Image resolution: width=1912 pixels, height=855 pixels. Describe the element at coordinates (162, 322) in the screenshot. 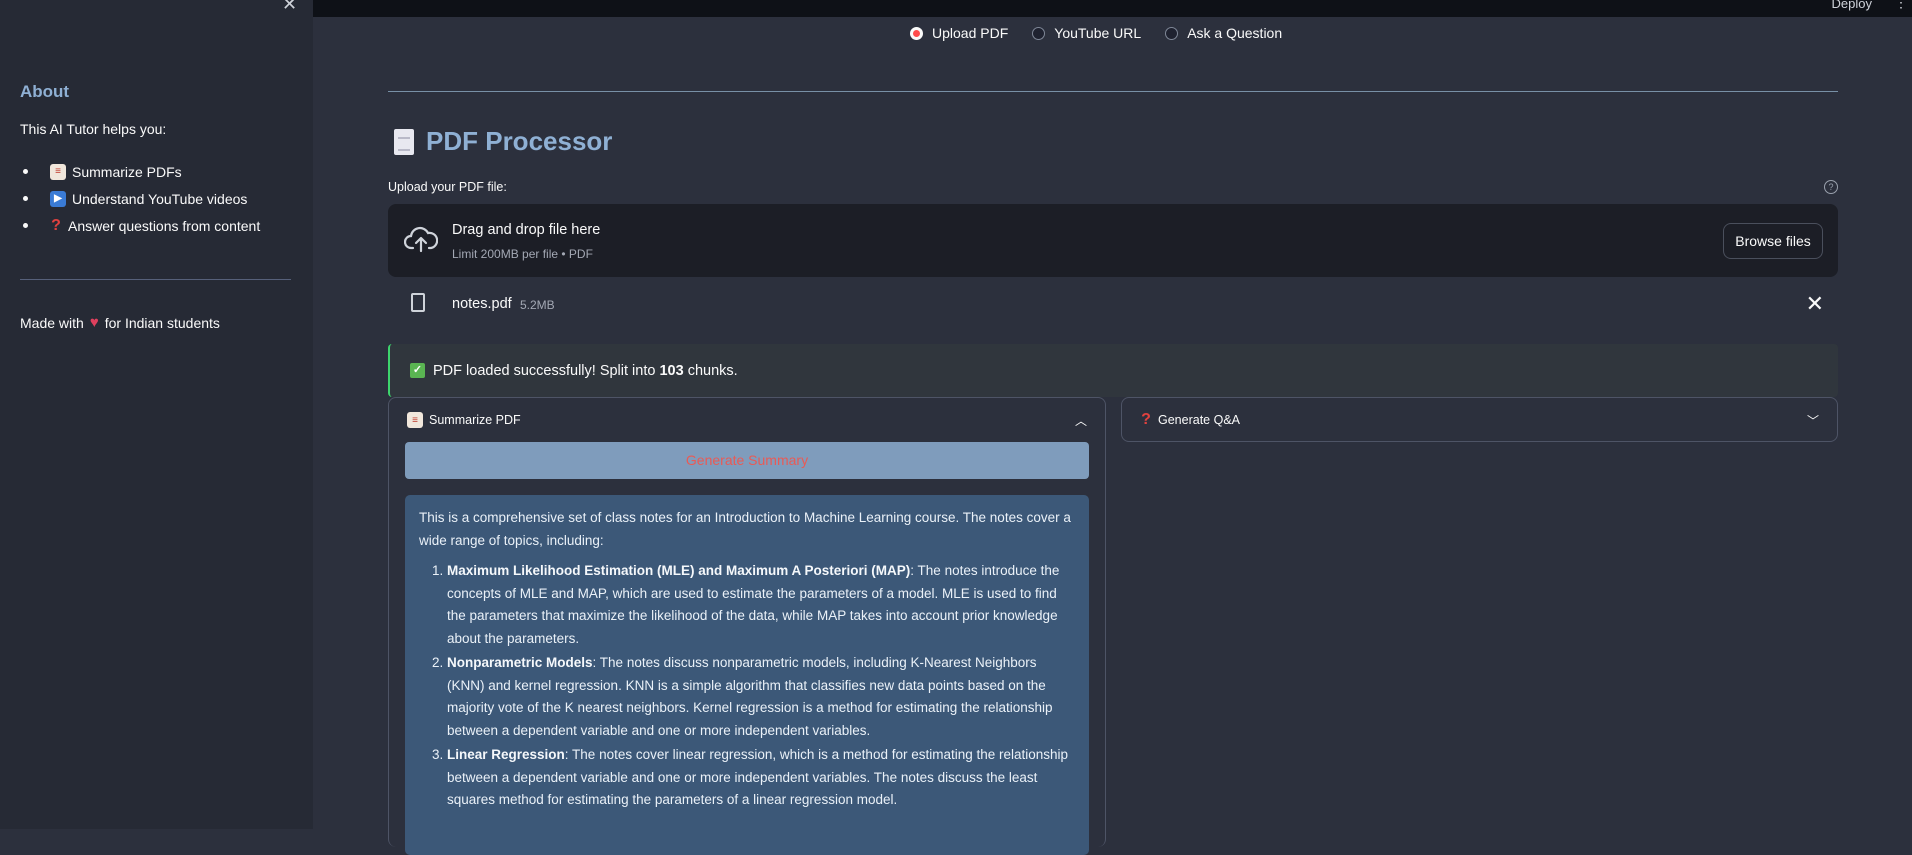

I see `made-with-suffix: for Indian students` at that location.